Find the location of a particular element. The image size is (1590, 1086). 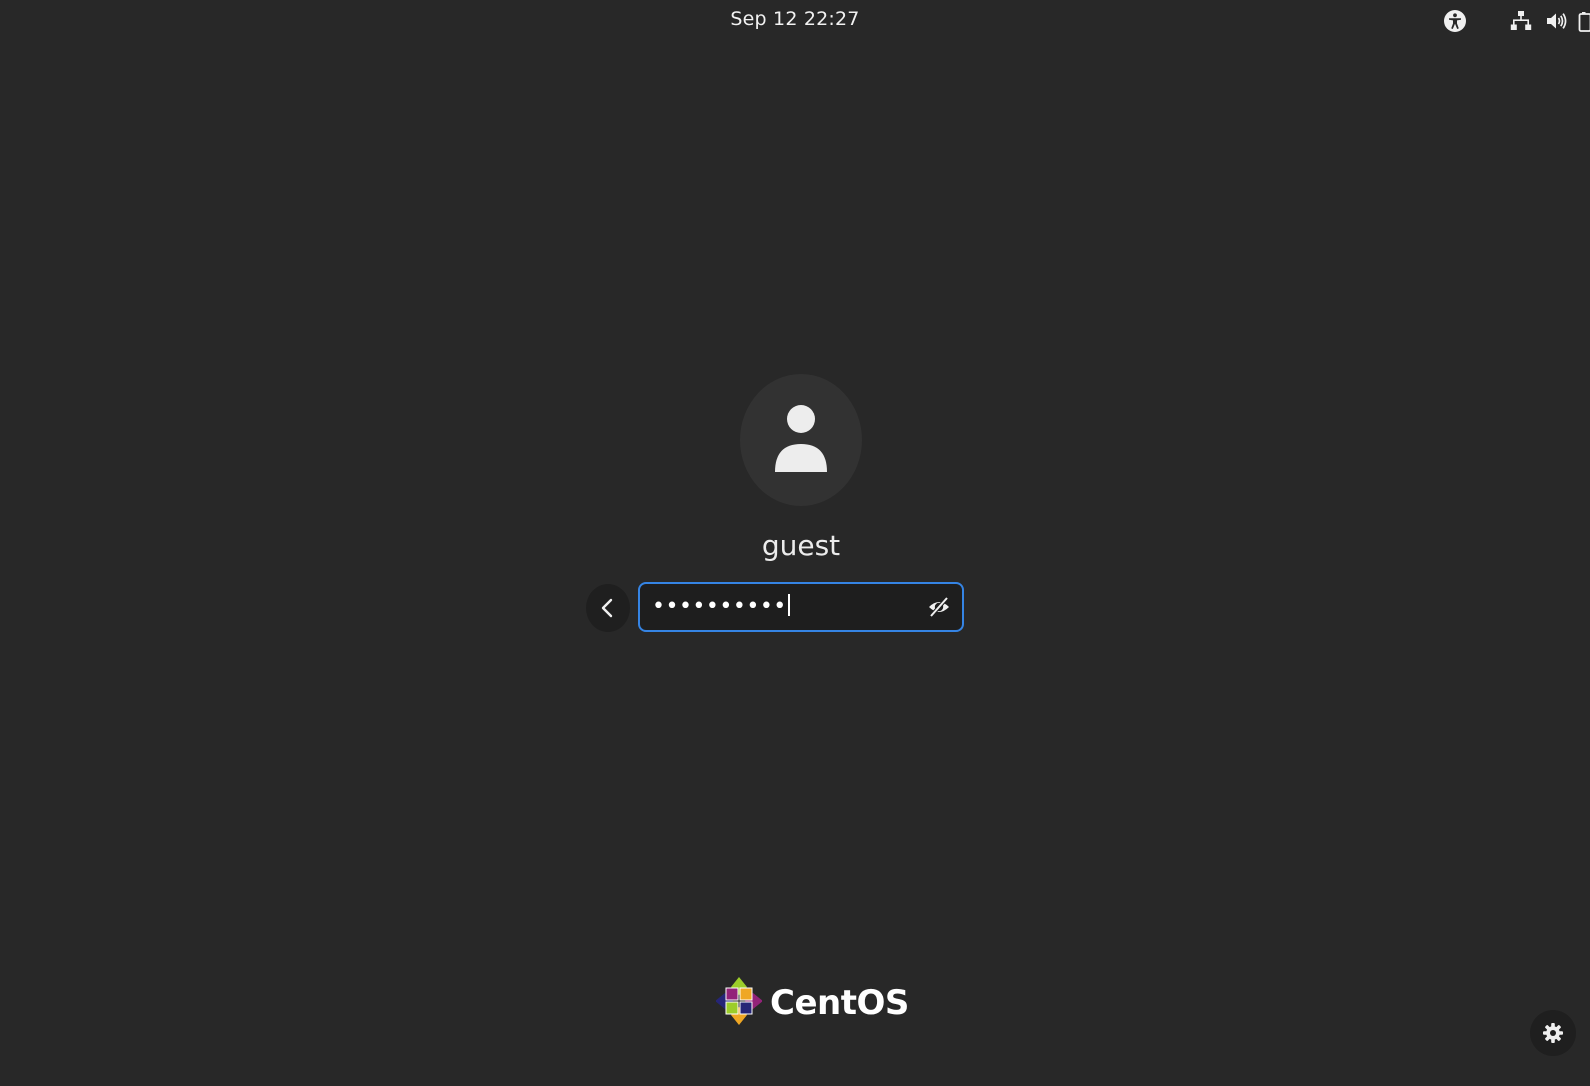

eye-slash-icon is located at coordinates (939, 607).